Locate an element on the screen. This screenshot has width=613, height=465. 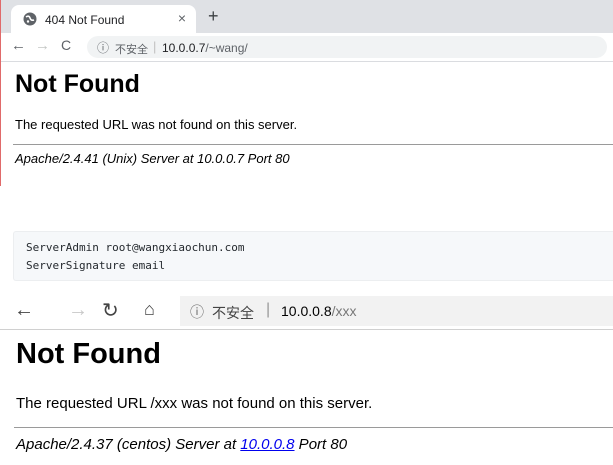
browser-tab: 404 Not Found × is located at coordinates (103, 19).